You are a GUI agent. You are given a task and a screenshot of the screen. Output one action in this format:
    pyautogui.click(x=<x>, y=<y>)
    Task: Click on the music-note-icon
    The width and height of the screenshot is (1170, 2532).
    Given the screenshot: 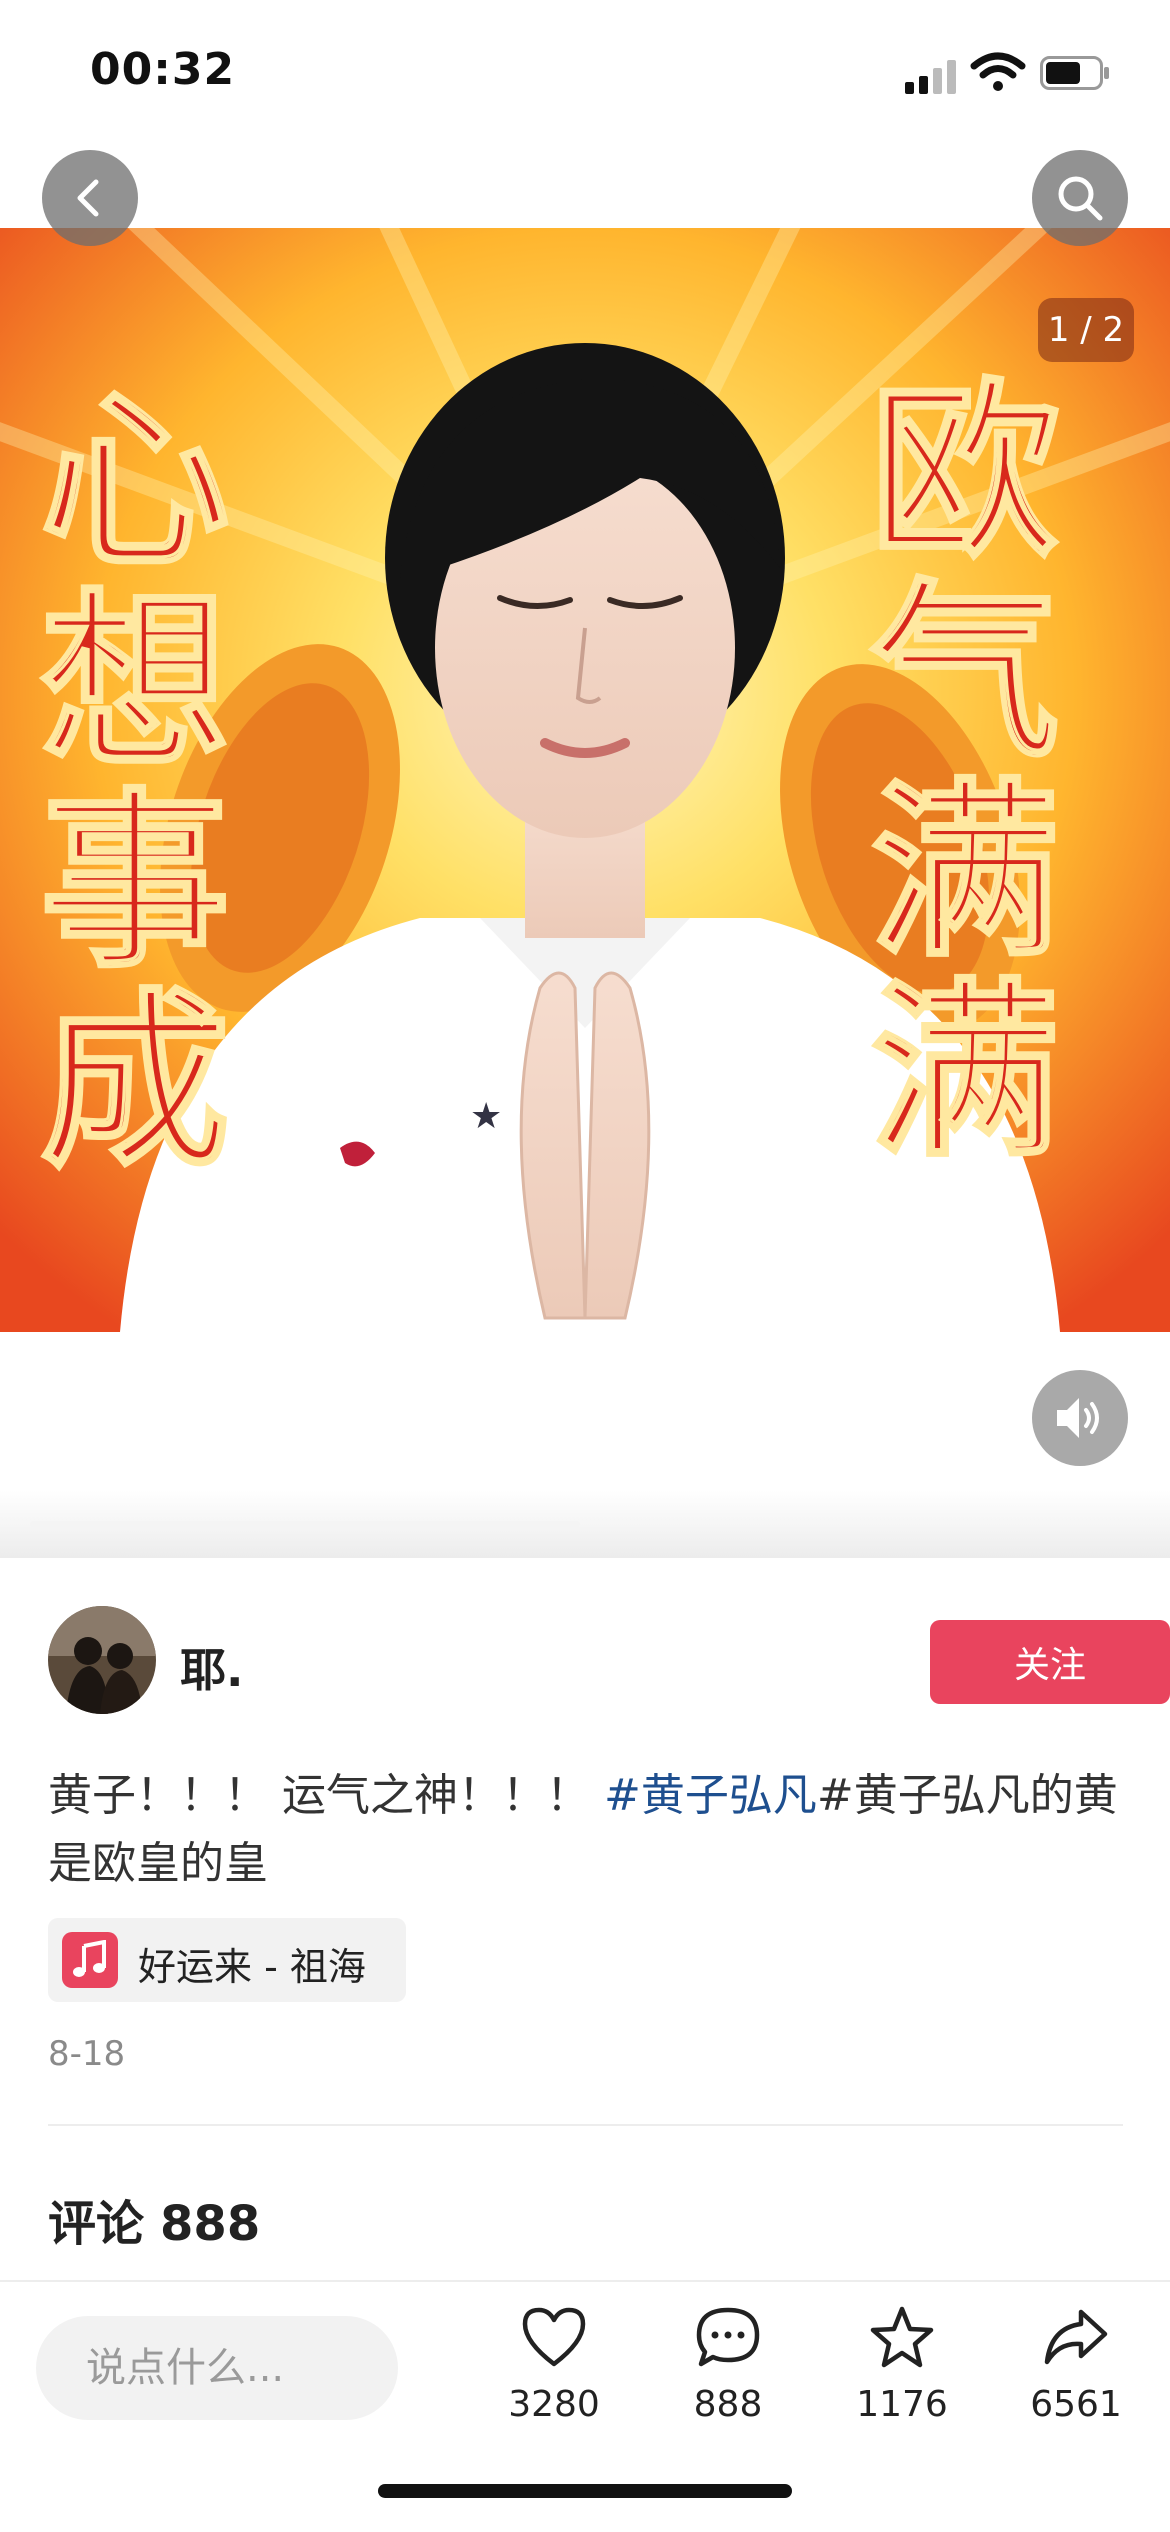 What is the action you would take?
    pyautogui.click(x=90, y=1960)
    